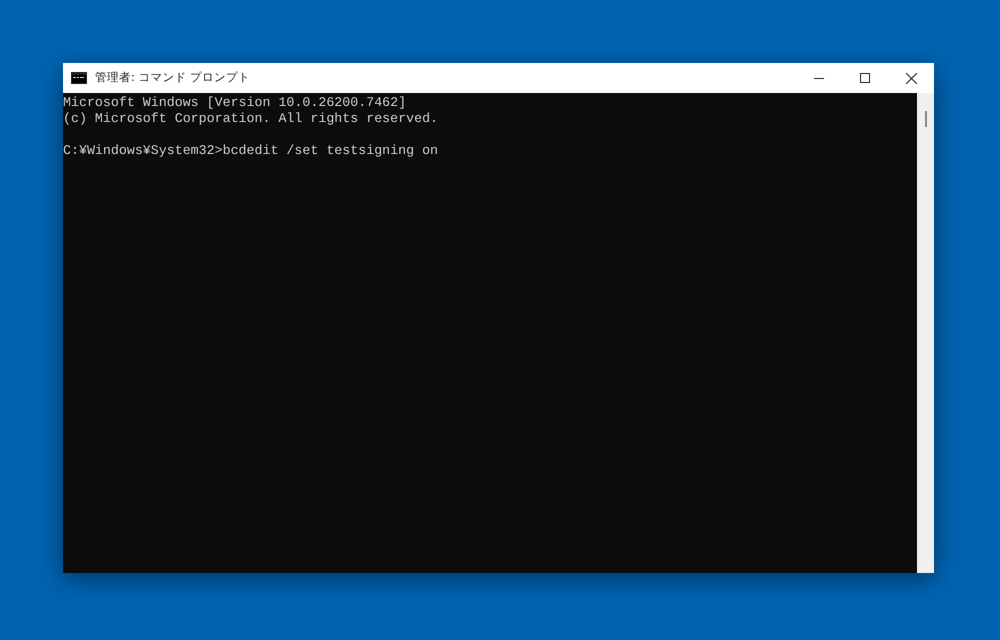 The image size is (1000, 640). Describe the element at coordinates (865, 78) in the screenshot. I see `maximize-icon` at that location.